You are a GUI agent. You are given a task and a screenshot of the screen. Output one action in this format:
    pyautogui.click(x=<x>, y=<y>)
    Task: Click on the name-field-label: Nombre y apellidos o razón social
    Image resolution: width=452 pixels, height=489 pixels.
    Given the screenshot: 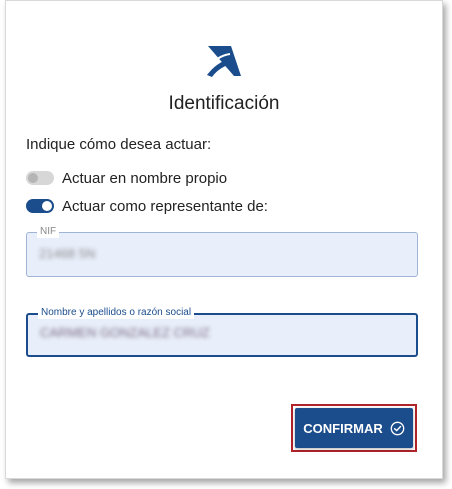 What is the action you would take?
    pyautogui.click(x=116, y=313)
    